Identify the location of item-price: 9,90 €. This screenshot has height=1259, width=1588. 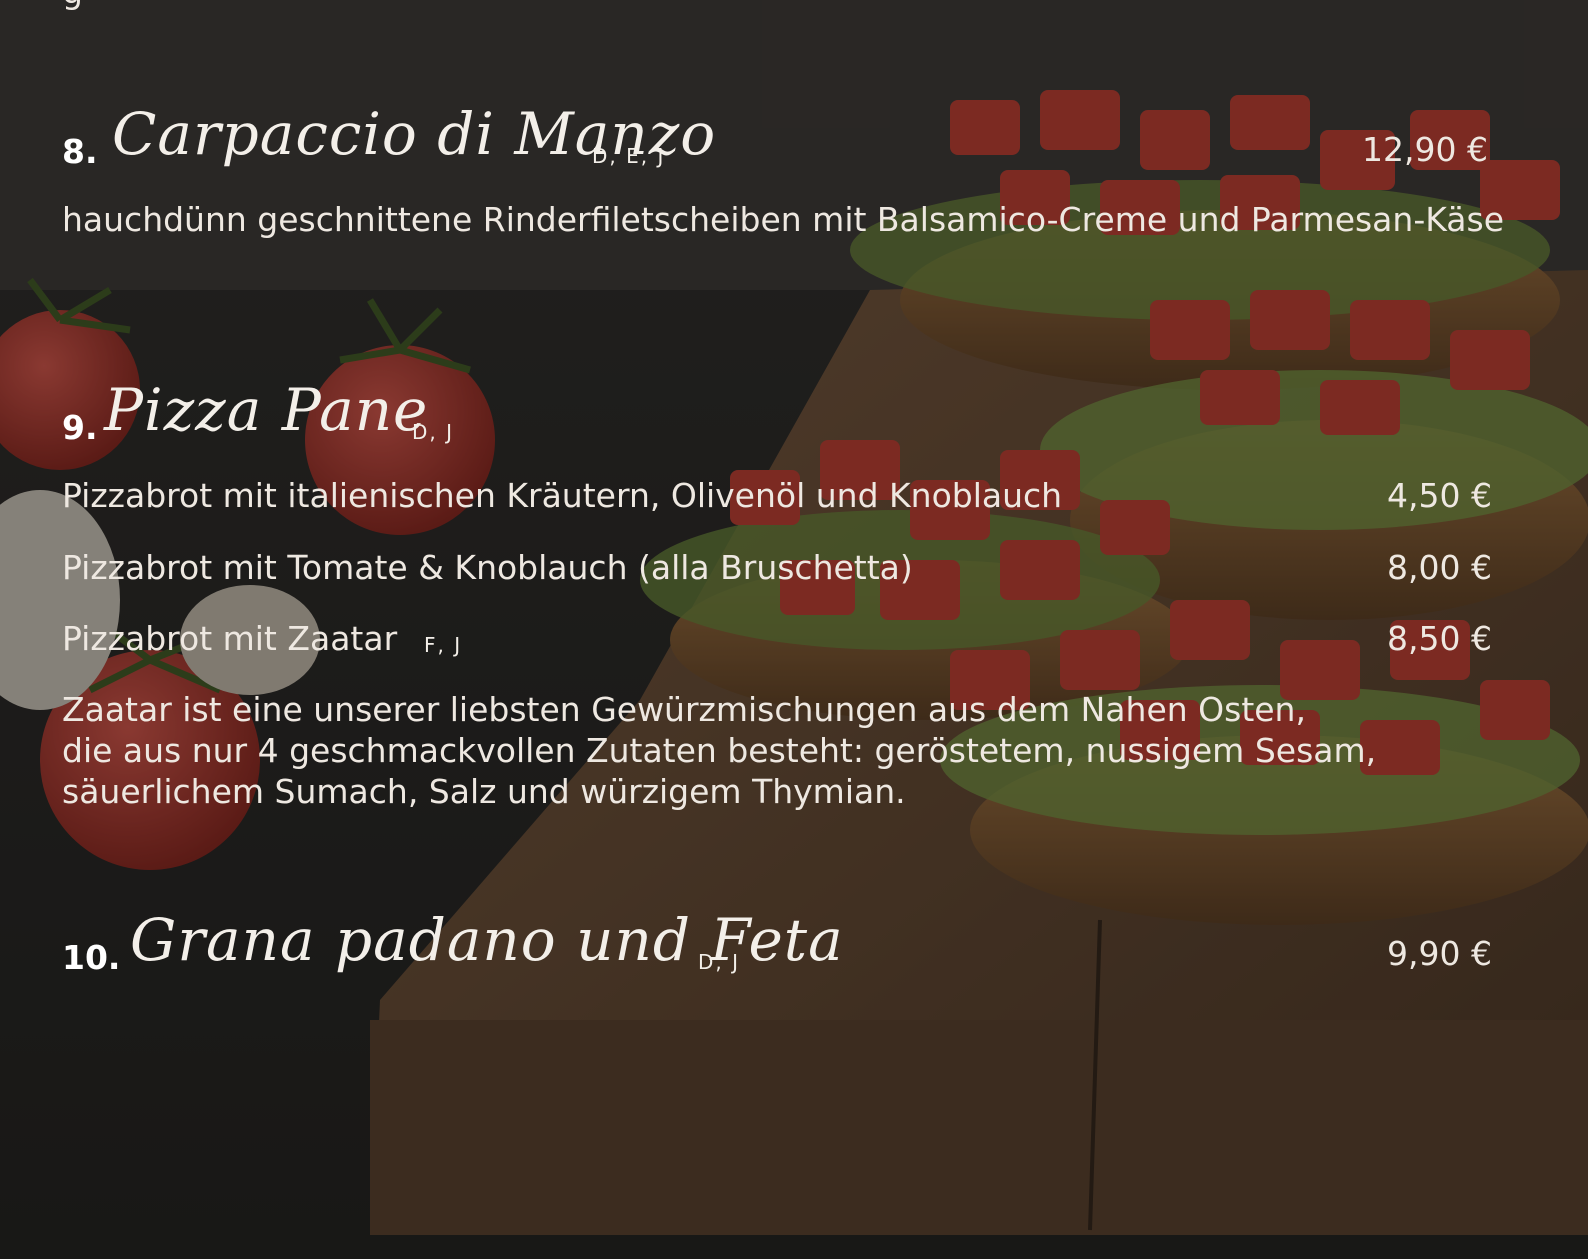
(1439, 953).